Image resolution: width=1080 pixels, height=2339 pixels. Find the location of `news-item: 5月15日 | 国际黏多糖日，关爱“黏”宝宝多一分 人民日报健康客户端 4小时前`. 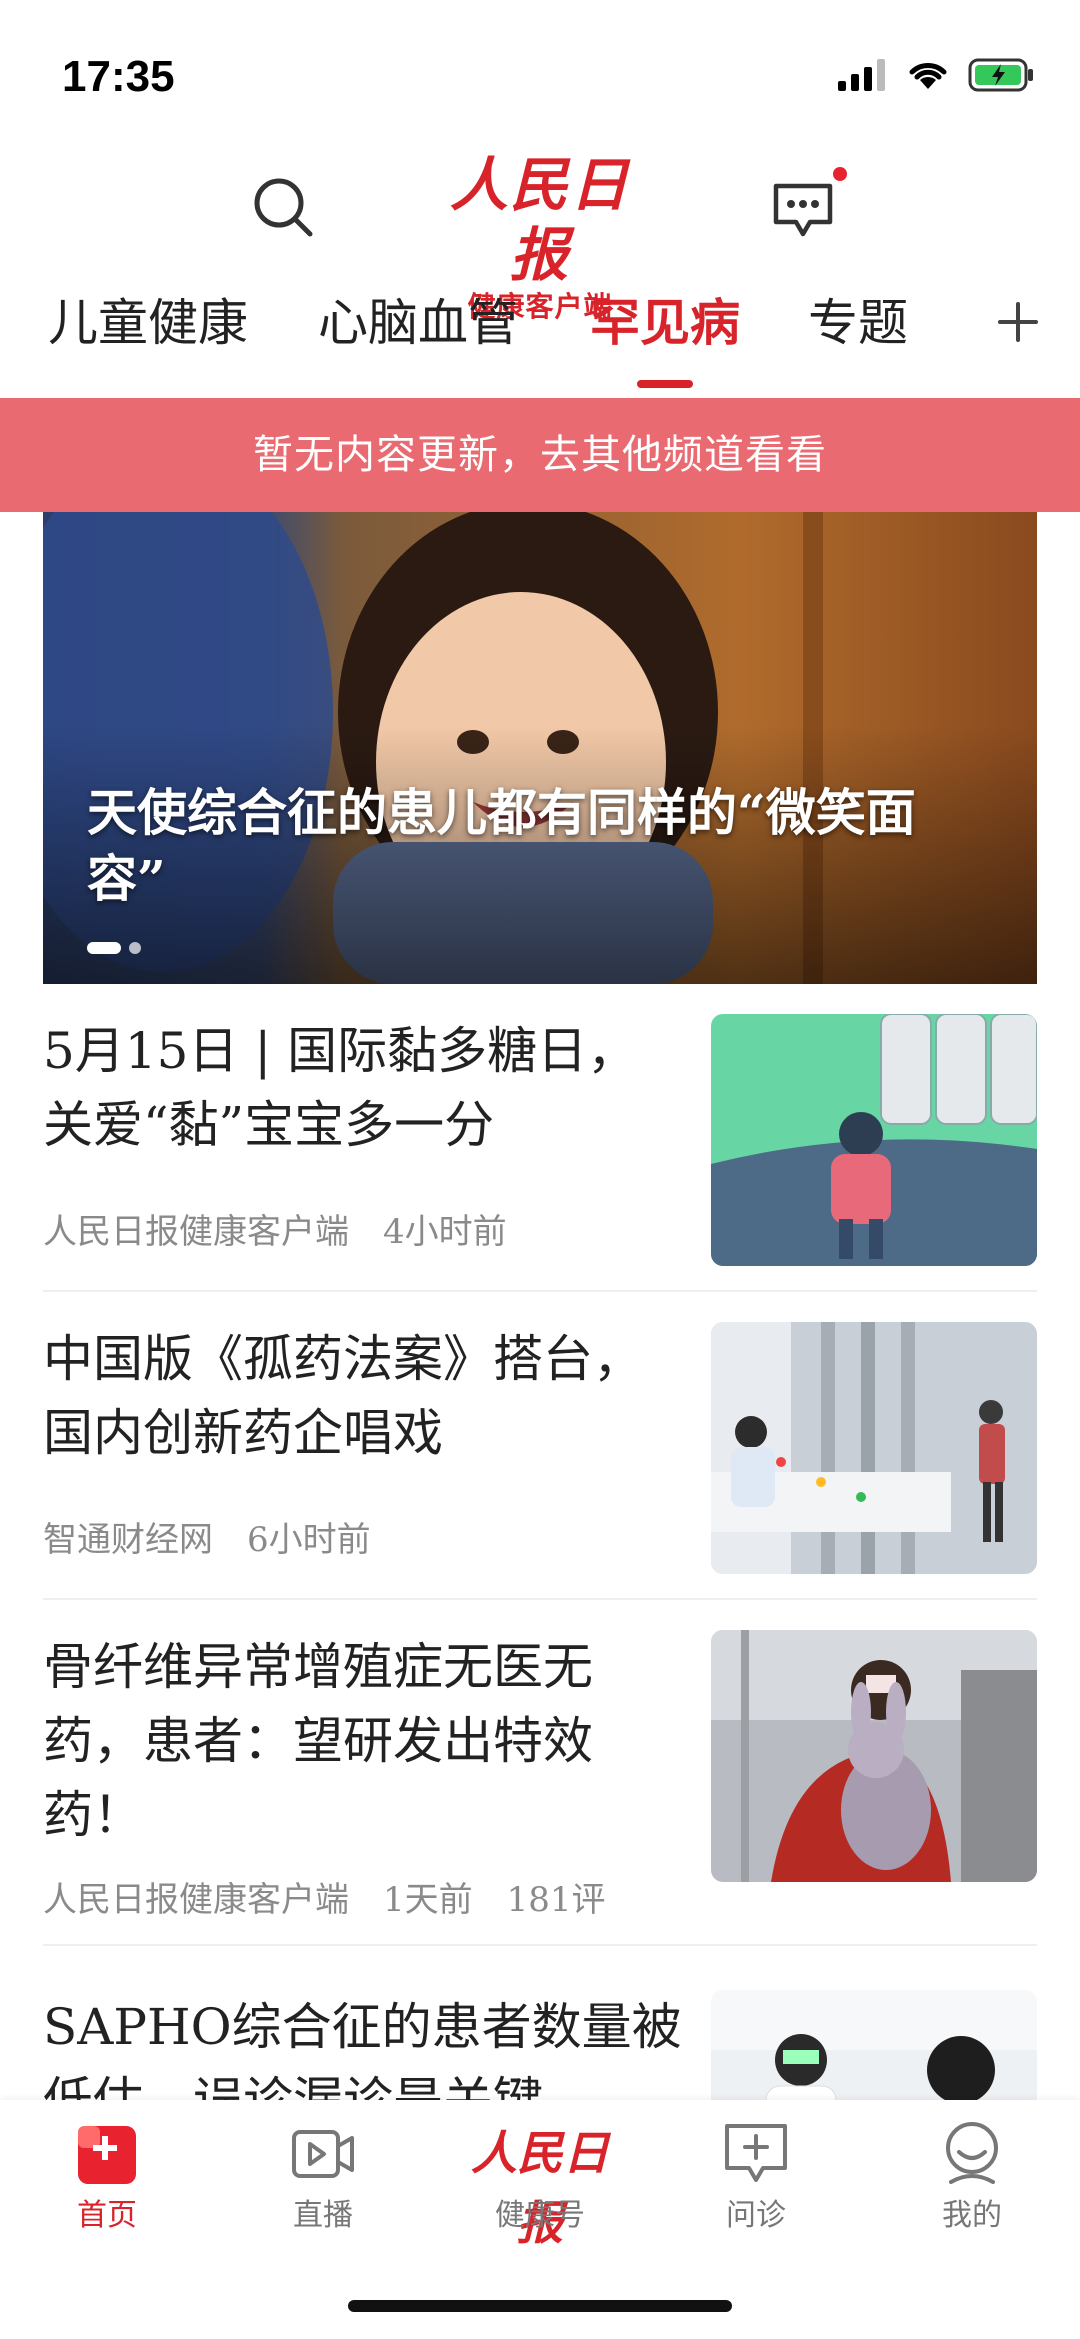

news-item: 5月15日 | 国际黏多糖日，关爱“黏”宝宝多一分 人民日报健康客户端 4小时前 is located at coordinates (540, 1140).